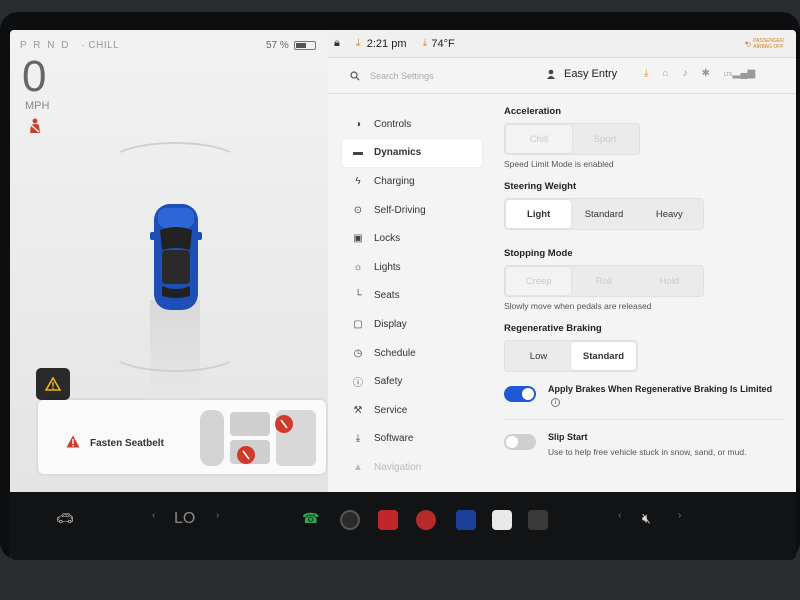  Describe the element at coordinates (35, 128) in the screenshot. I see `seatbelt-warning-icon` at that location.